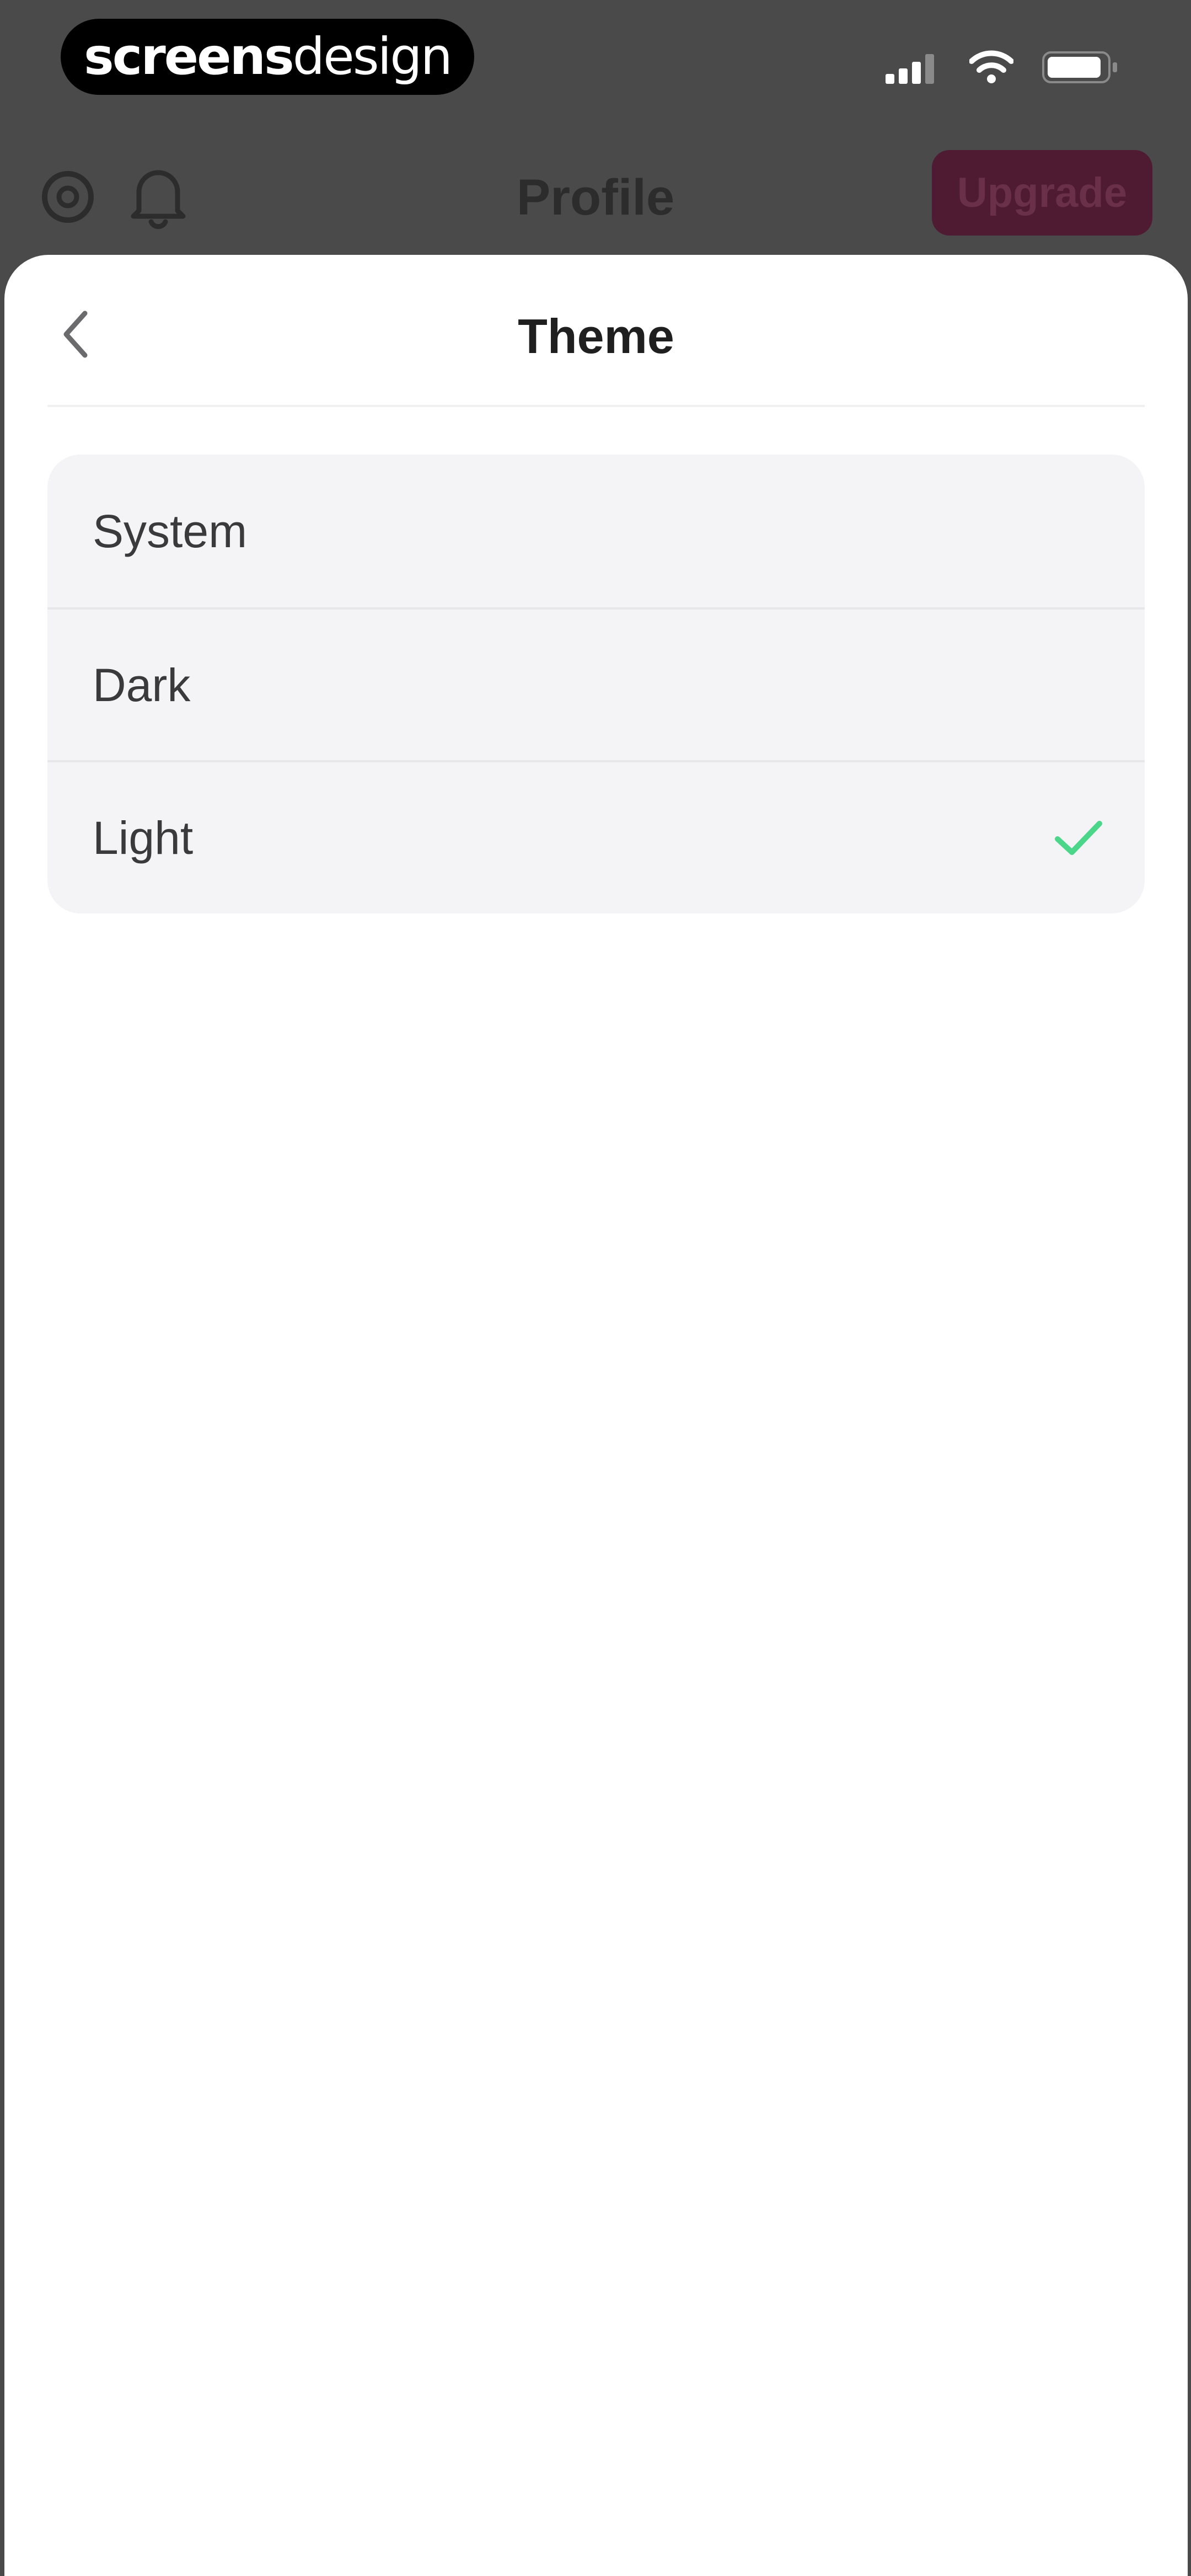 The image size is (1191, 2576). I want to click on background-page-header: Profile Upgrade, so click(595, 193).